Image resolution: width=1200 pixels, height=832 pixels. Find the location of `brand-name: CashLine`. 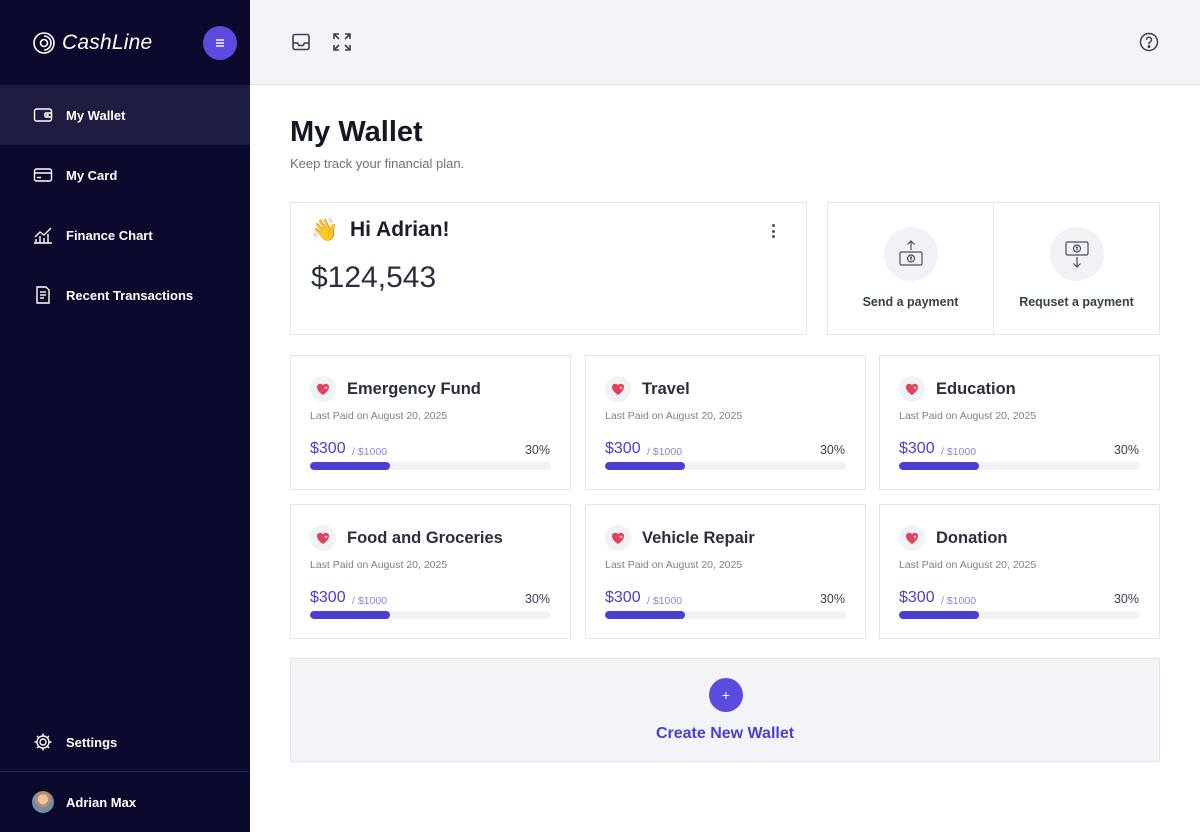

brand-name: CashLine is located at coordinates (107, 42).